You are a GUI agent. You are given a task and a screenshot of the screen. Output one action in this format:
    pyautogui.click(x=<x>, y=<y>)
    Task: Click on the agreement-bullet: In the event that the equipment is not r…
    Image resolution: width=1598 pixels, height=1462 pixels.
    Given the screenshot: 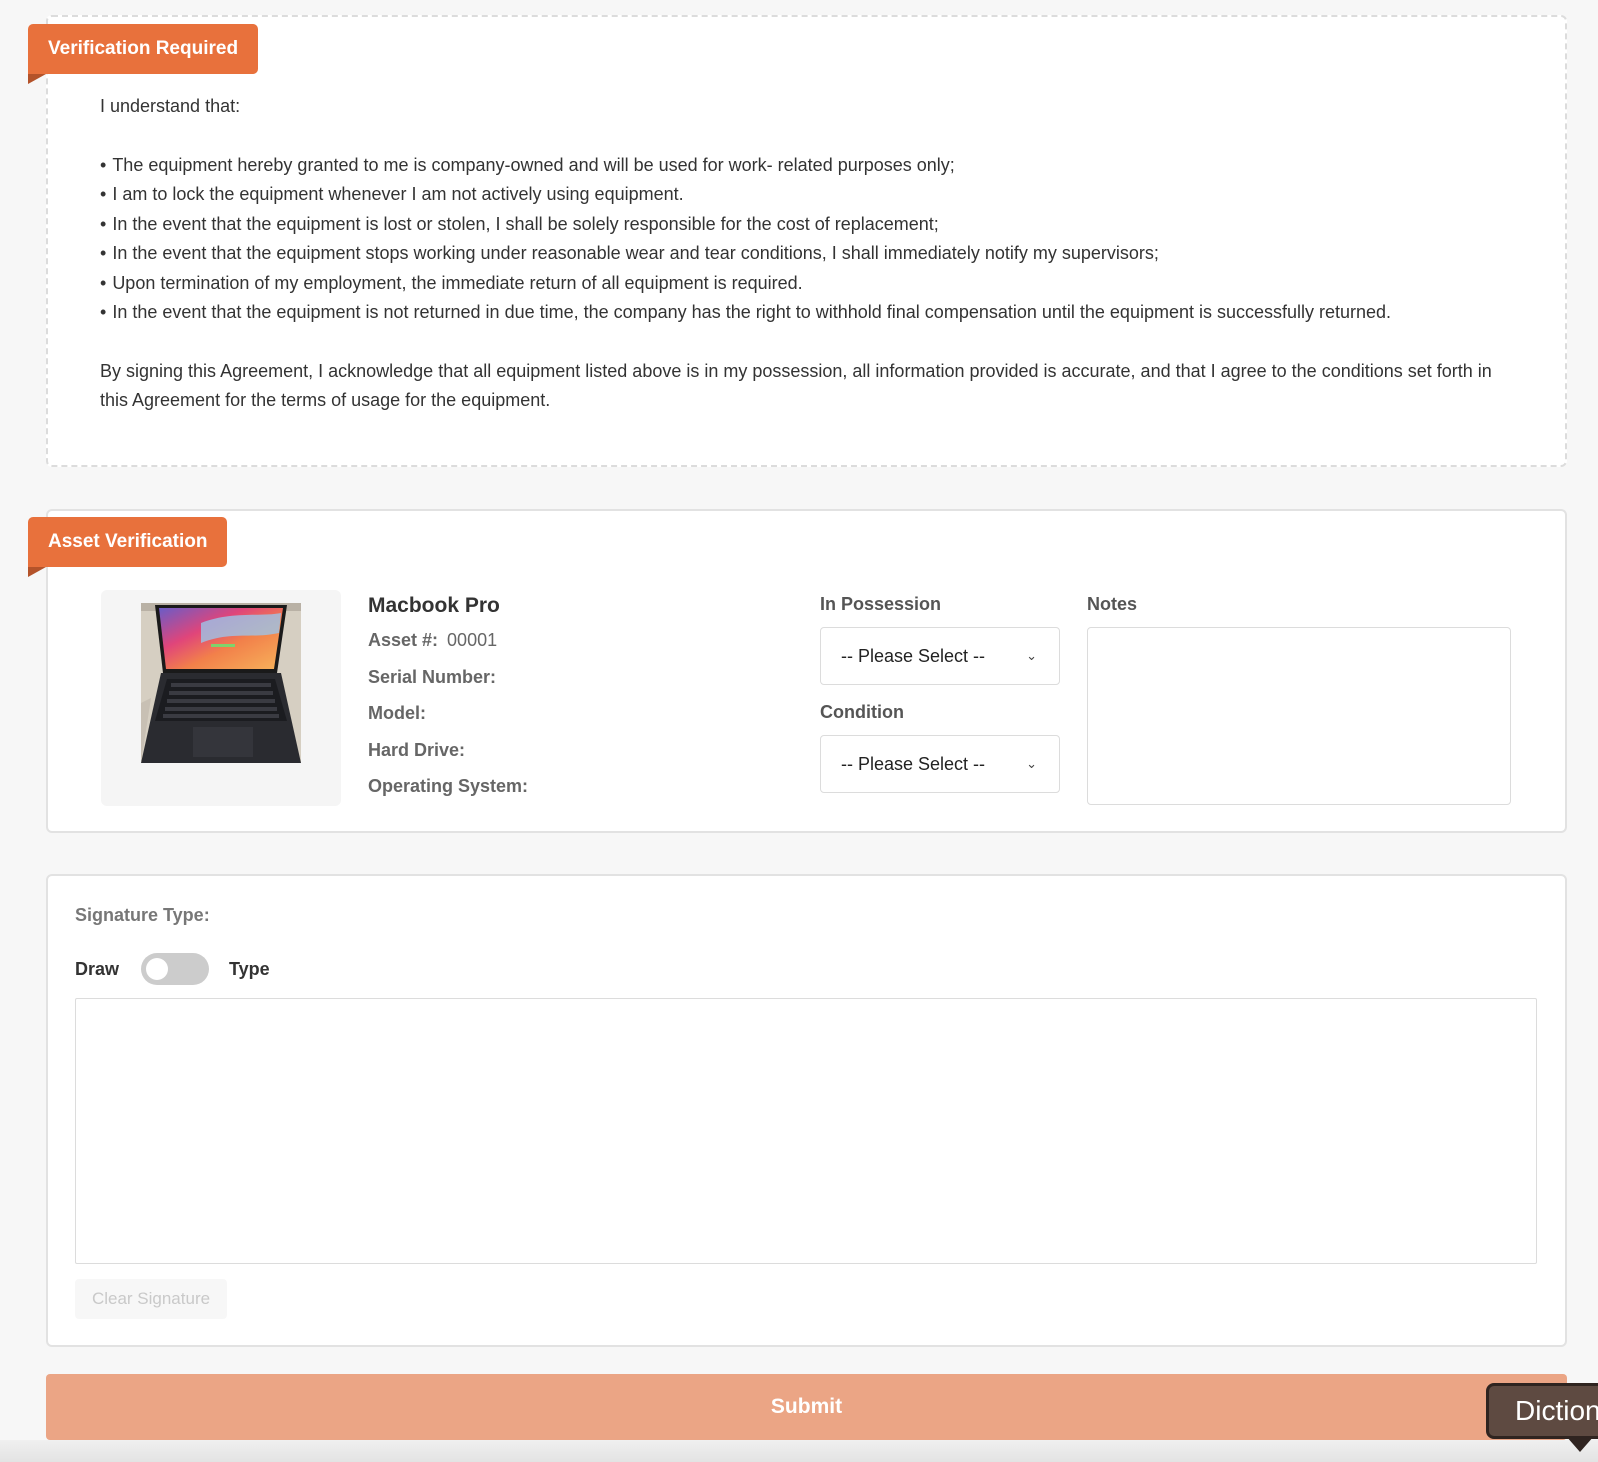 What is the action you would take?
    pyautogui.click(x=815, y=313)
    